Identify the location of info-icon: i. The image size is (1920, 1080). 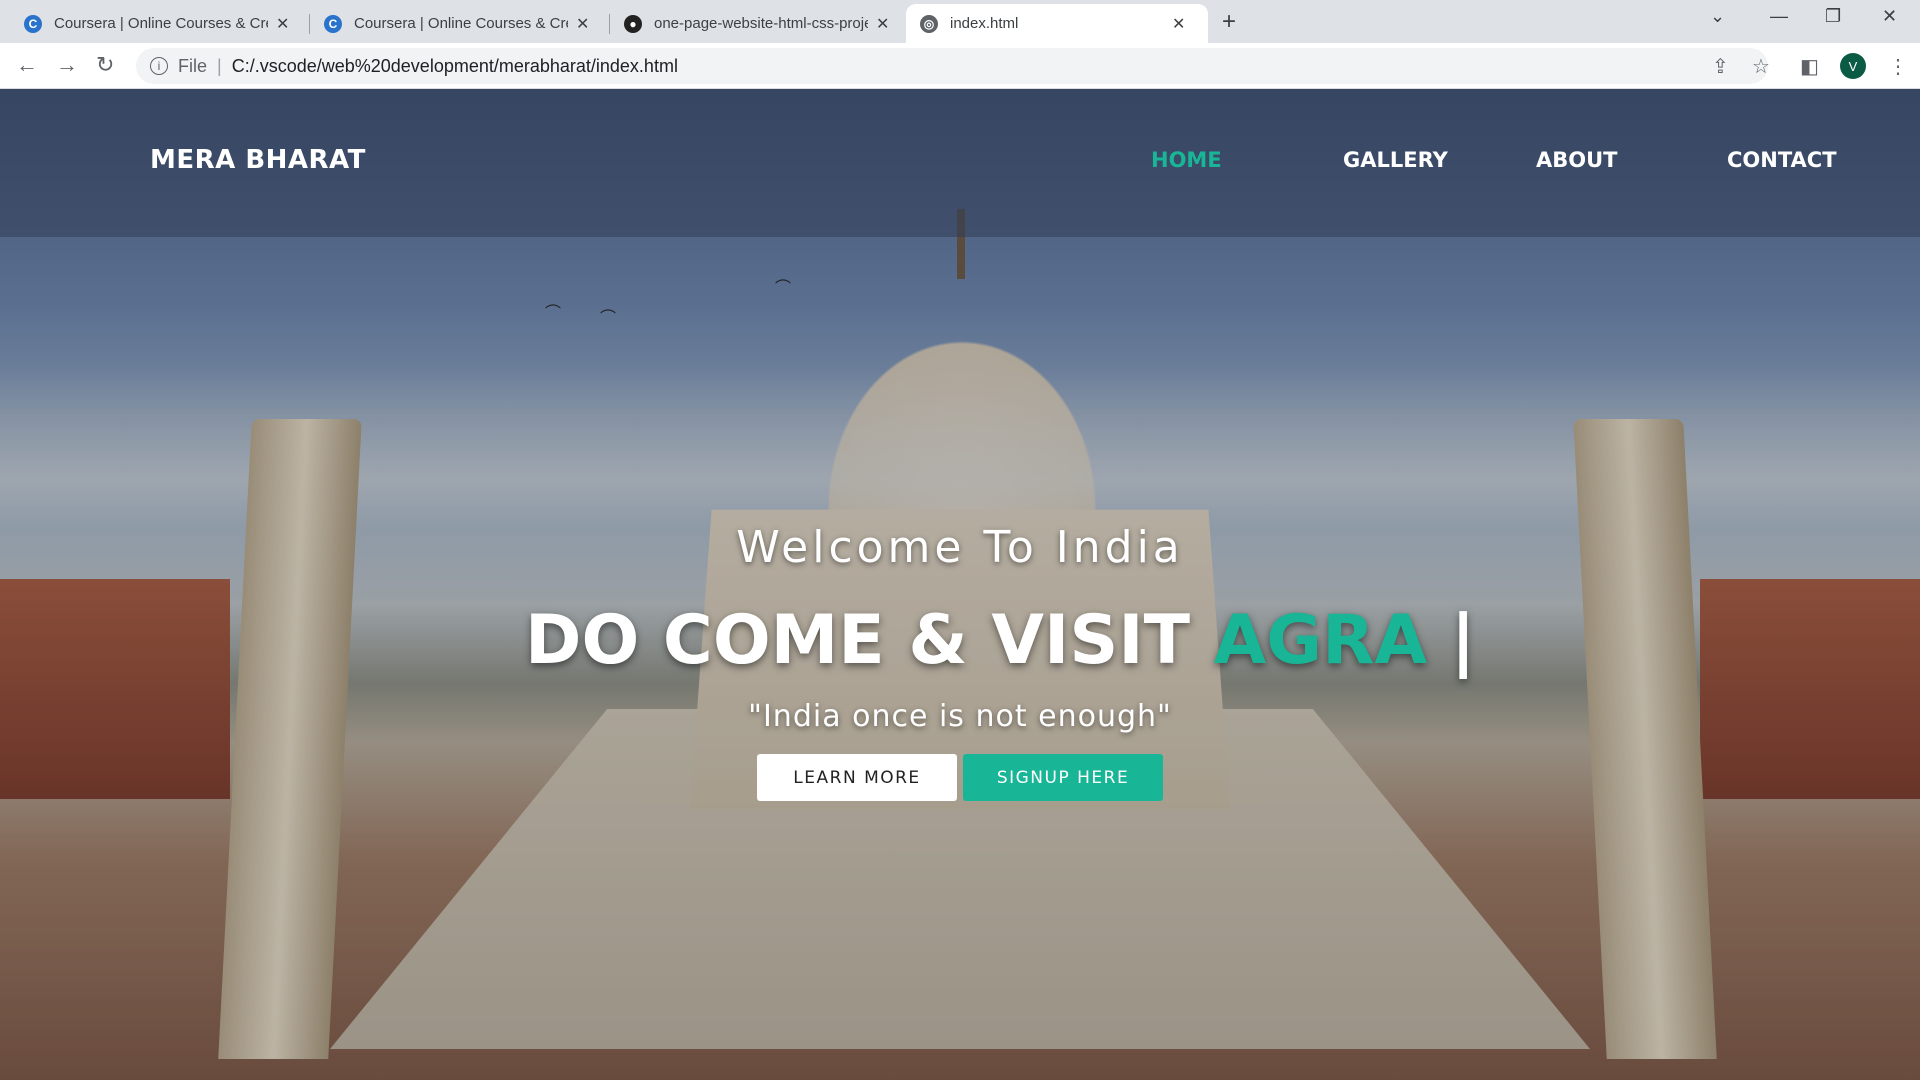
(159, 66).